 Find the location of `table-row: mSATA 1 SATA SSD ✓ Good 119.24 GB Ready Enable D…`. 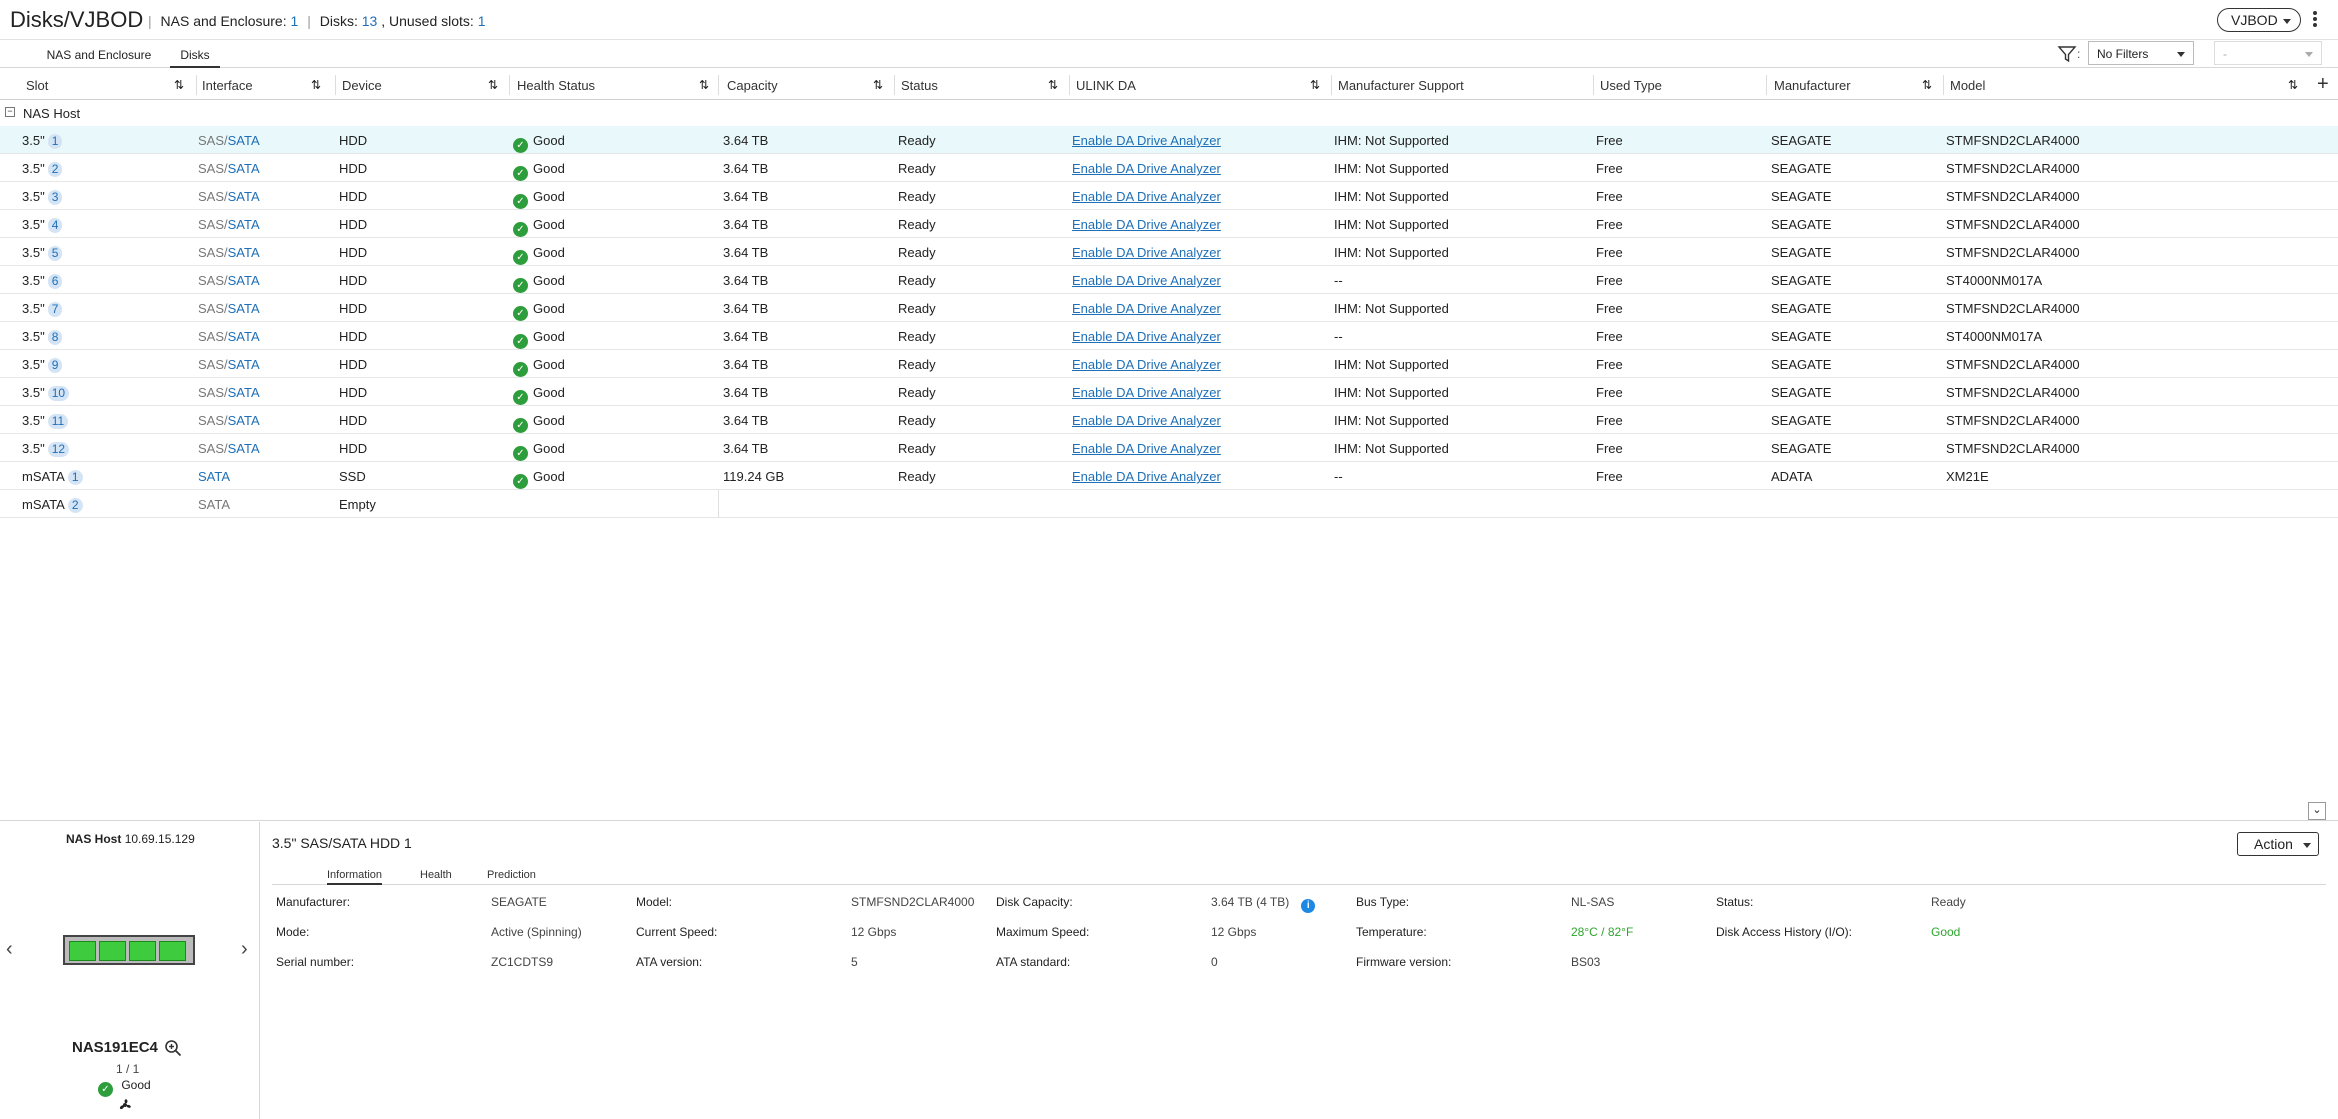

table-row: mSATA 1 SATA SSD ✓ Good 119.24 GB Ready Enable D… is located at coordinates (1169, 476).